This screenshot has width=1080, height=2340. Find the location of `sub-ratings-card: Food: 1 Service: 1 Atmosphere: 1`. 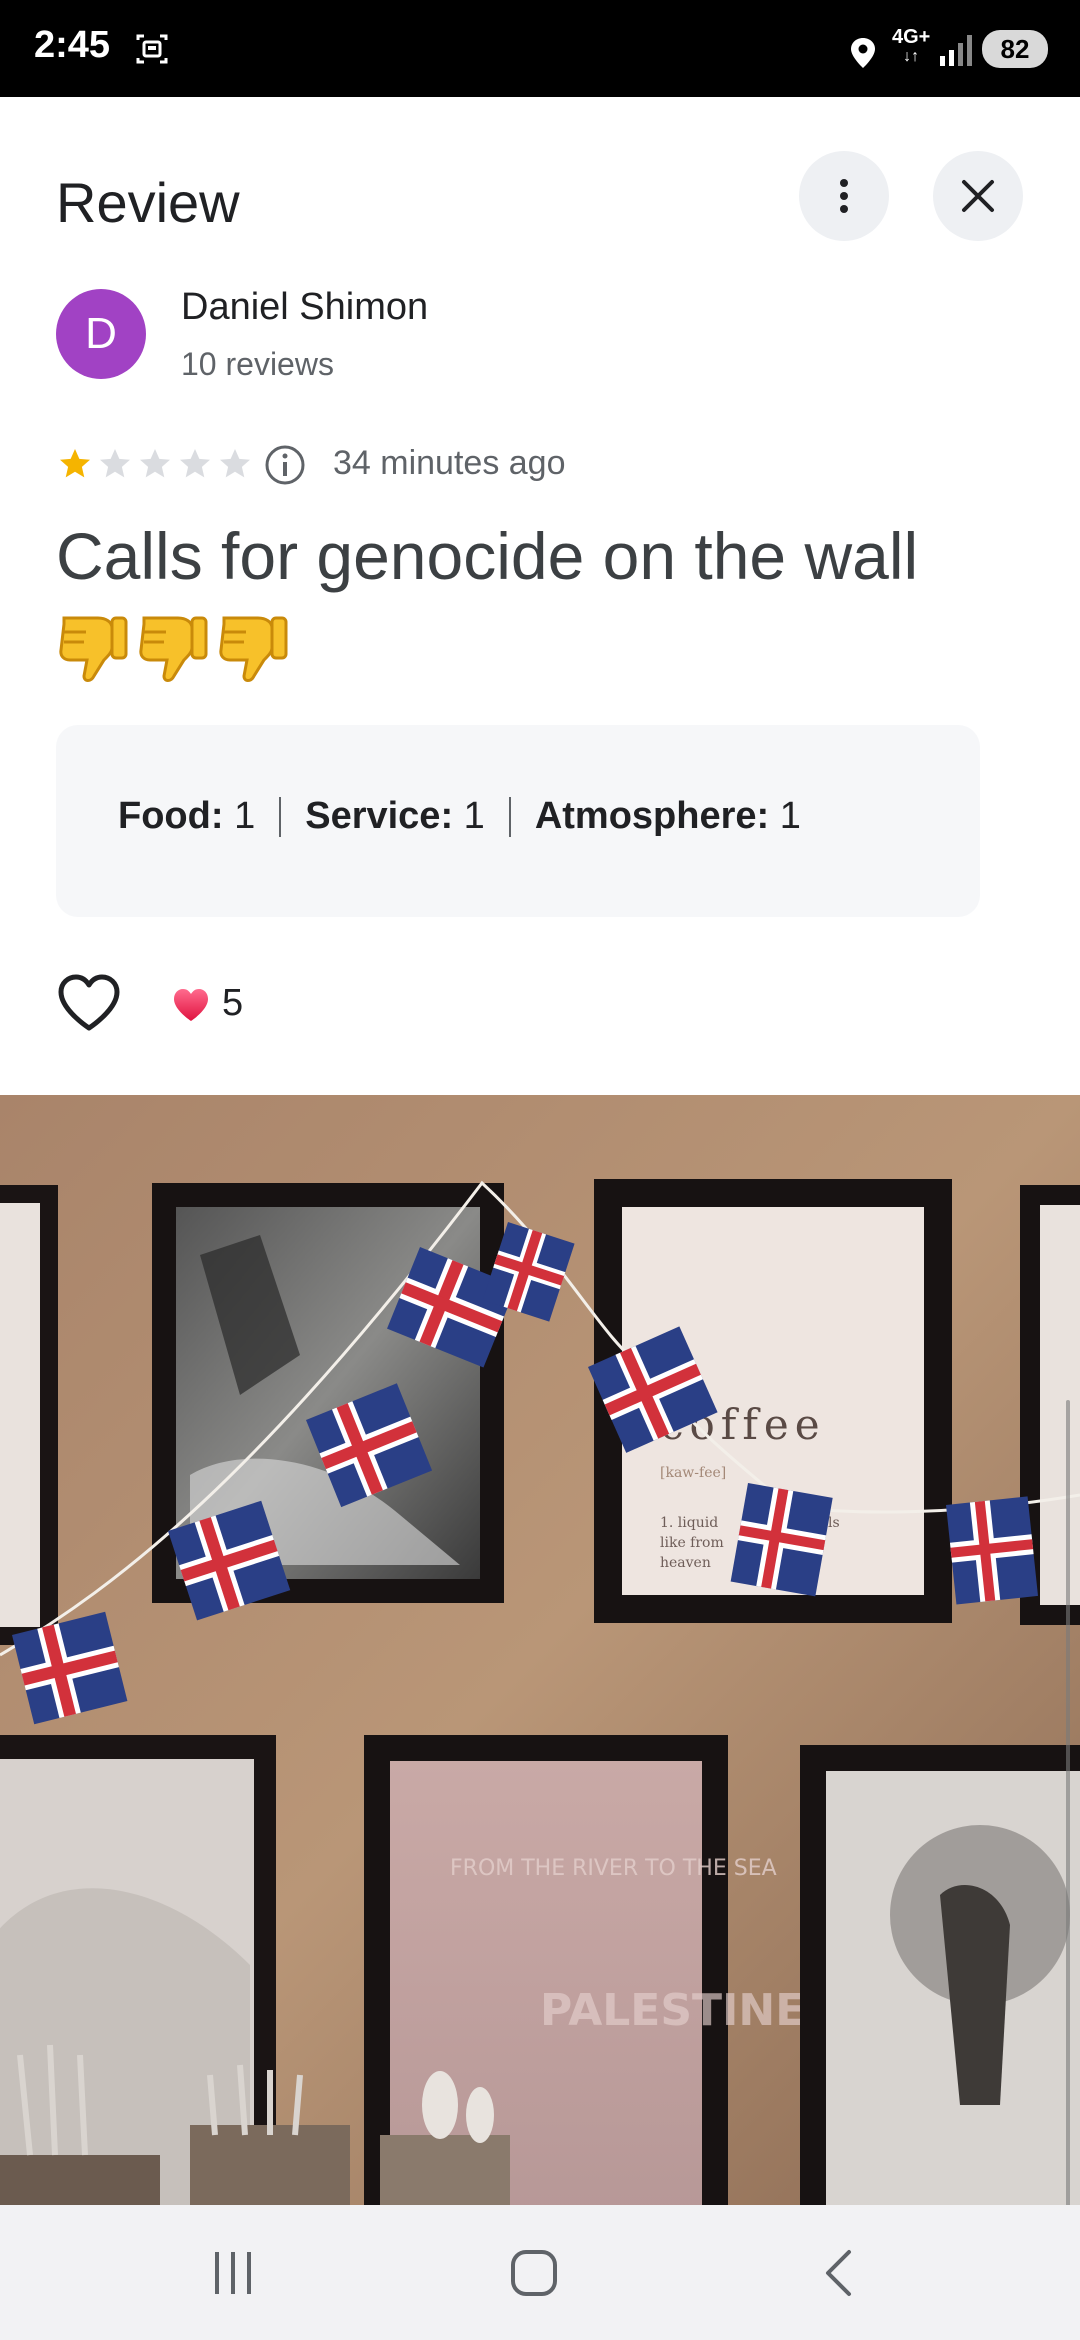

sub-ratings-card: Food: 1 Service: 1 Atmosphere: 1 is located at coordinates (518, 821).